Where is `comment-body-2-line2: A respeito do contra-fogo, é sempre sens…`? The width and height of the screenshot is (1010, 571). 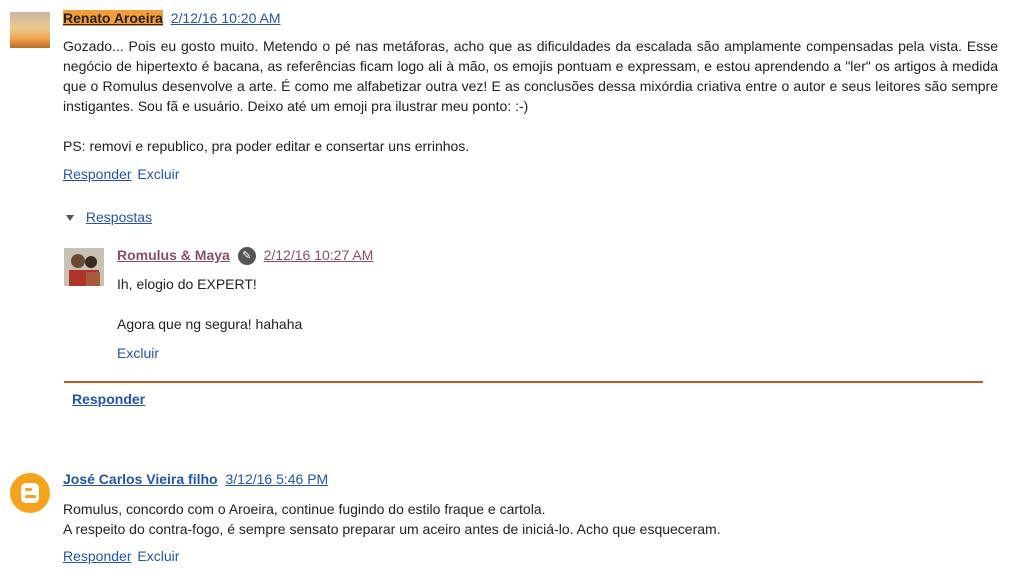
comment-body-2-line2: A respeito do contra-fogo, é sempre sens… is located at coordinates (392, 529).